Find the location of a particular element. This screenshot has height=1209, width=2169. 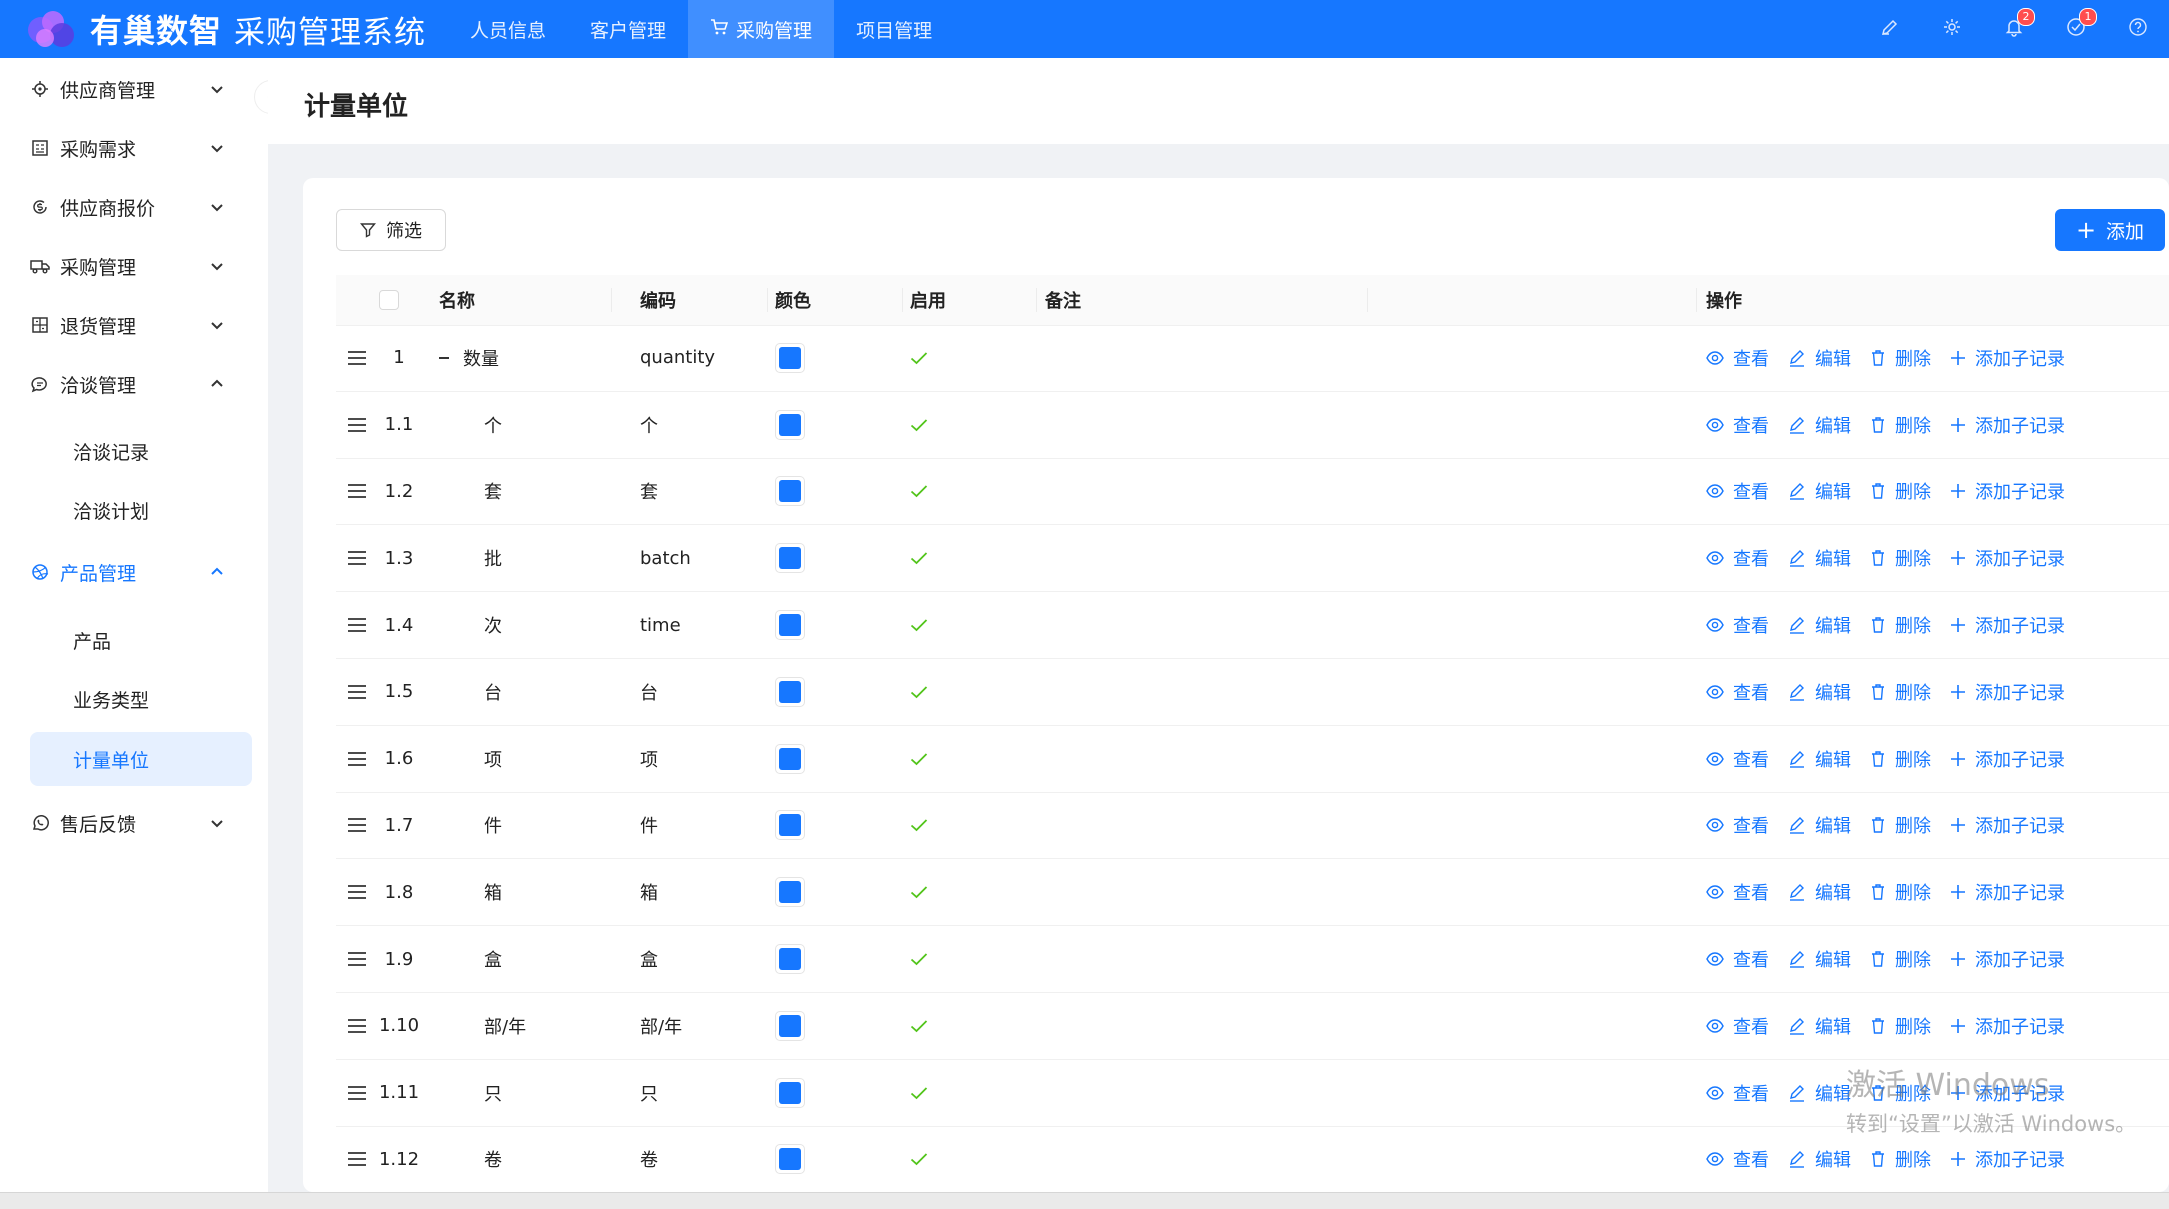

settings-button is located at coordinates (1952, 29).